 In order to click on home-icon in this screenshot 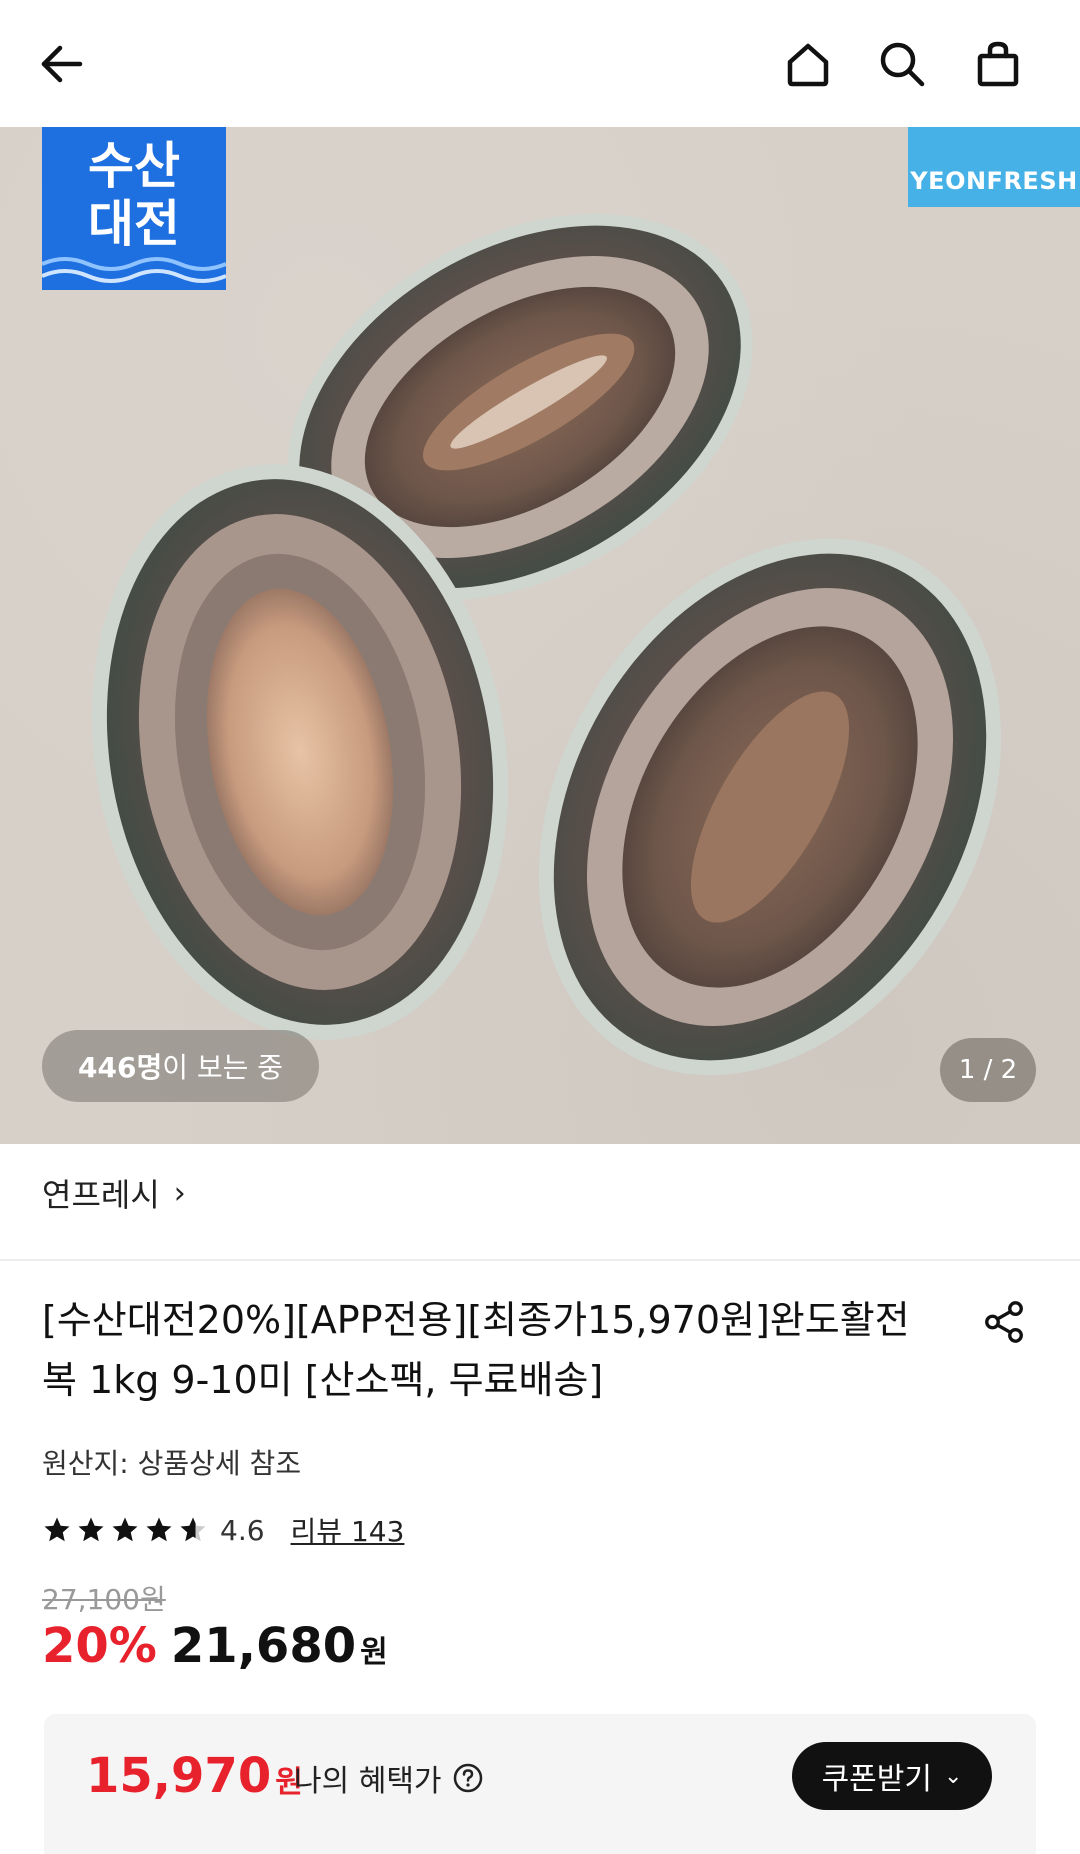, I will do `click(808, 65)`.